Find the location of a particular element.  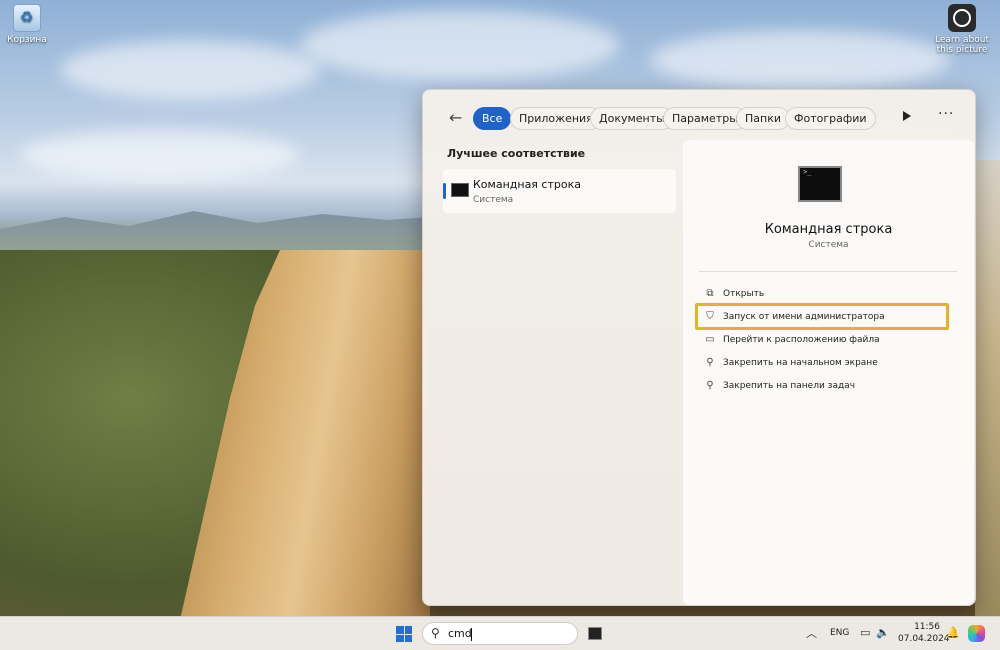

desktop-icon-label: Learn about this picture is located at coordinates (962, 45).